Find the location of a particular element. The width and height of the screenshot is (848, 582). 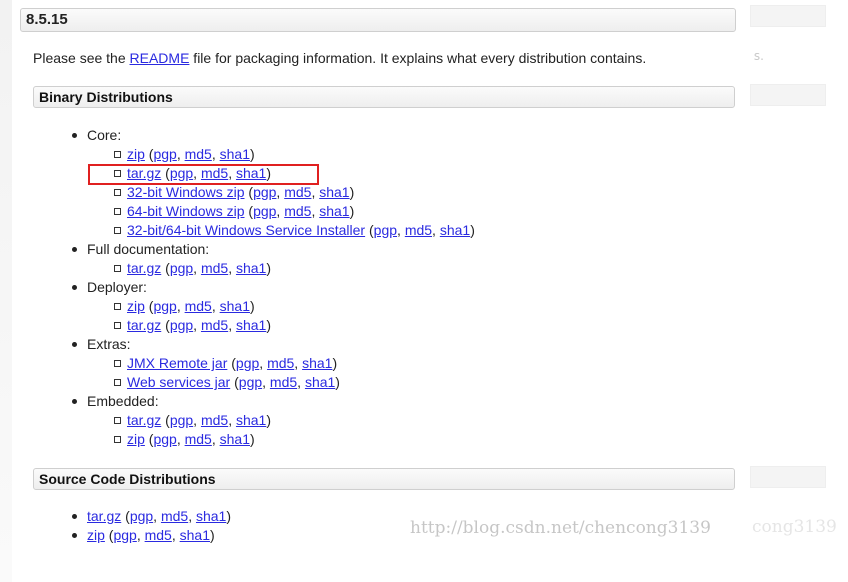

background-edge-left is located at coordinates (6, 291).